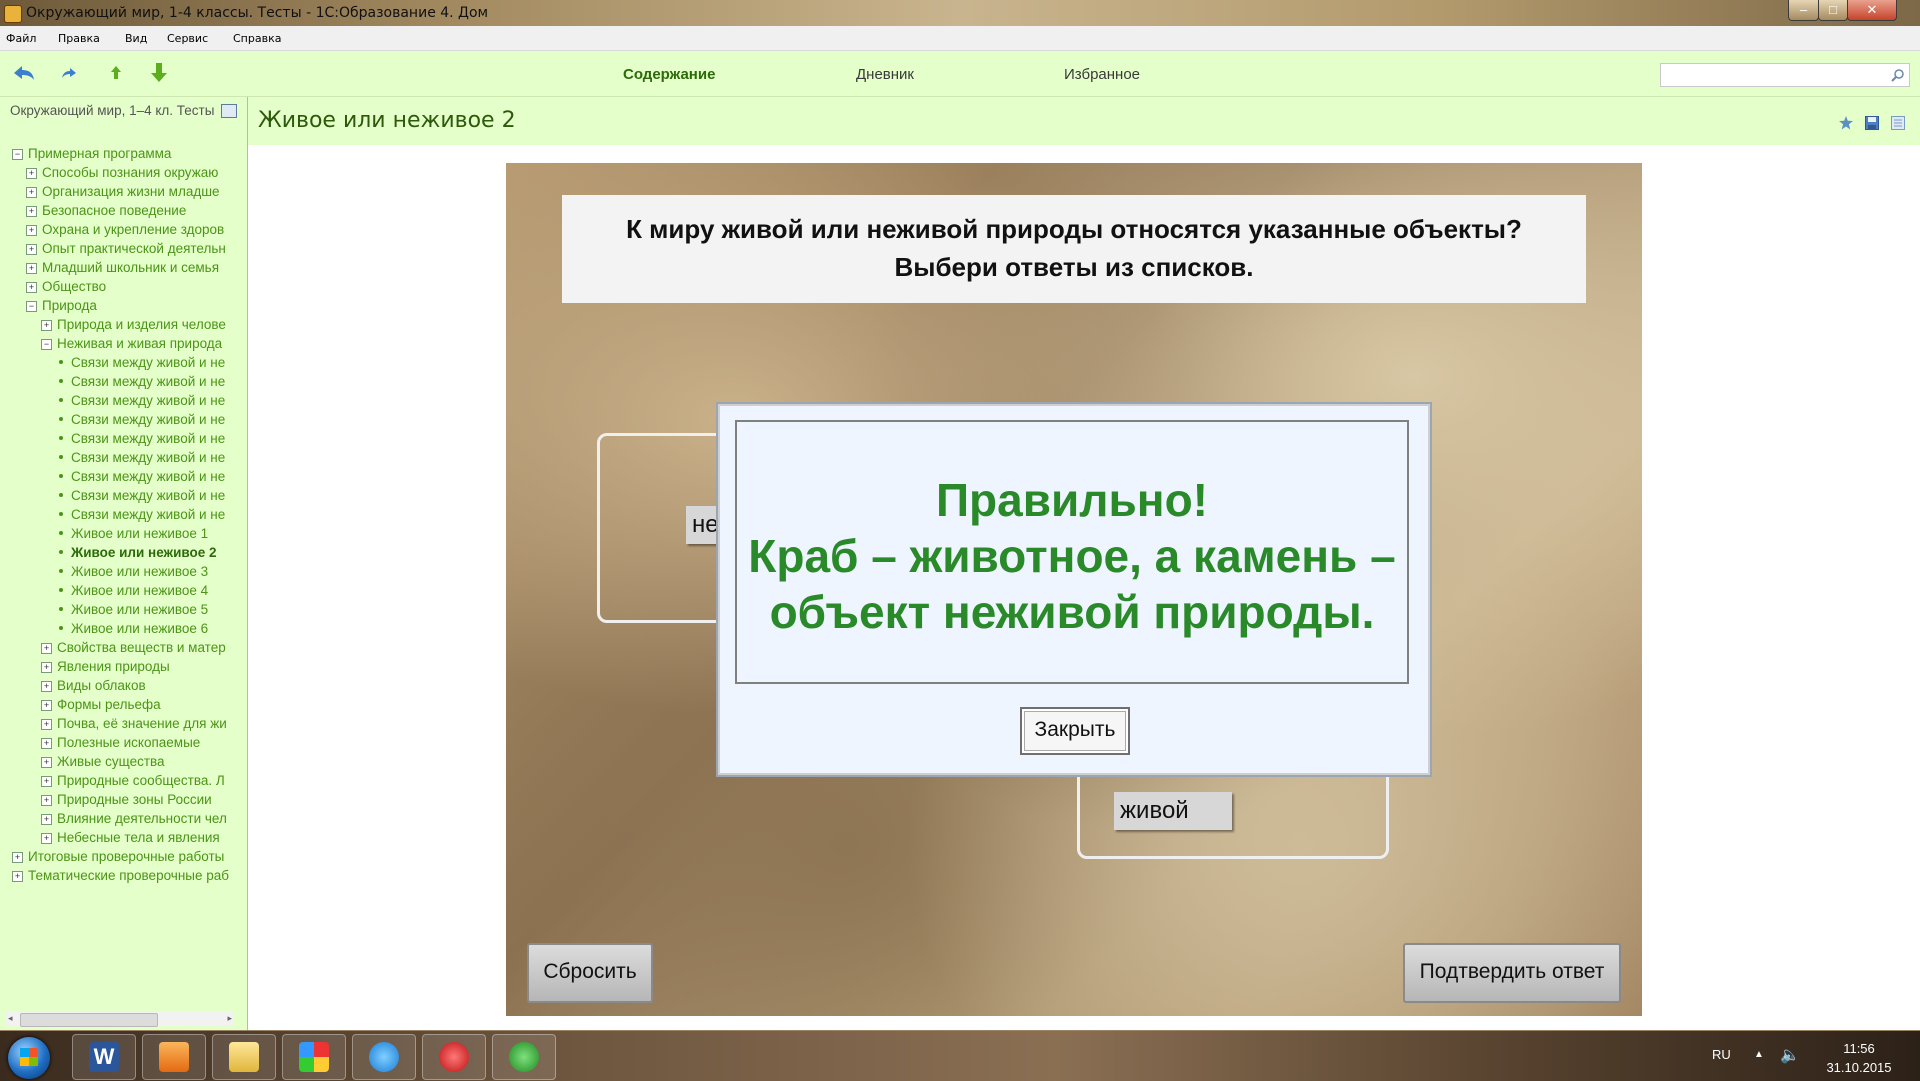 The height and width of the screenshot is (1081, 1920). Describe the element at coordinates (187, 38) in the screenshot. I see `menu-service: Сервис` at that location.